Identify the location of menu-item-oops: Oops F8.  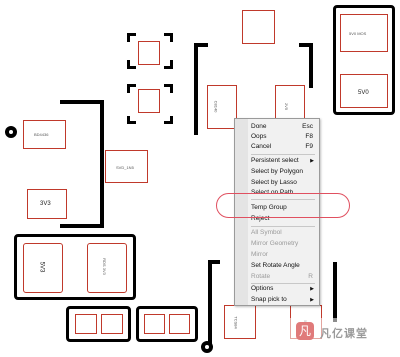
(283, 137).